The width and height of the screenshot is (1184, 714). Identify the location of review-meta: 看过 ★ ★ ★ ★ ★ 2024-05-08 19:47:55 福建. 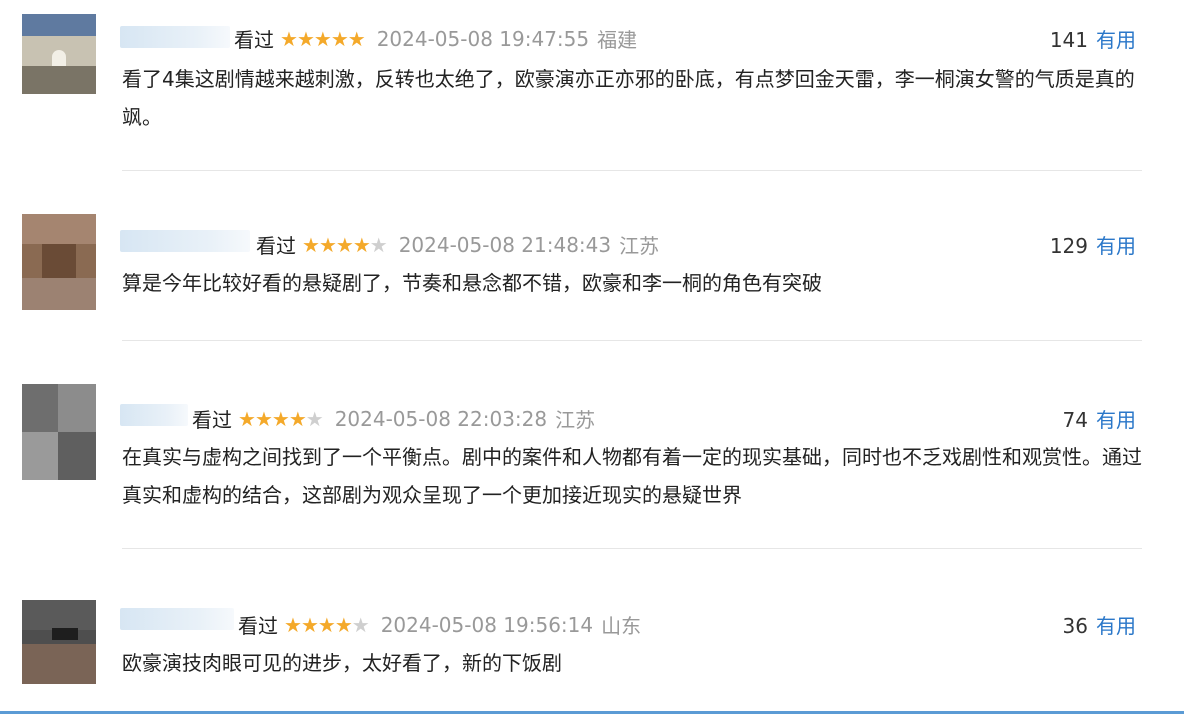
(435, 38).